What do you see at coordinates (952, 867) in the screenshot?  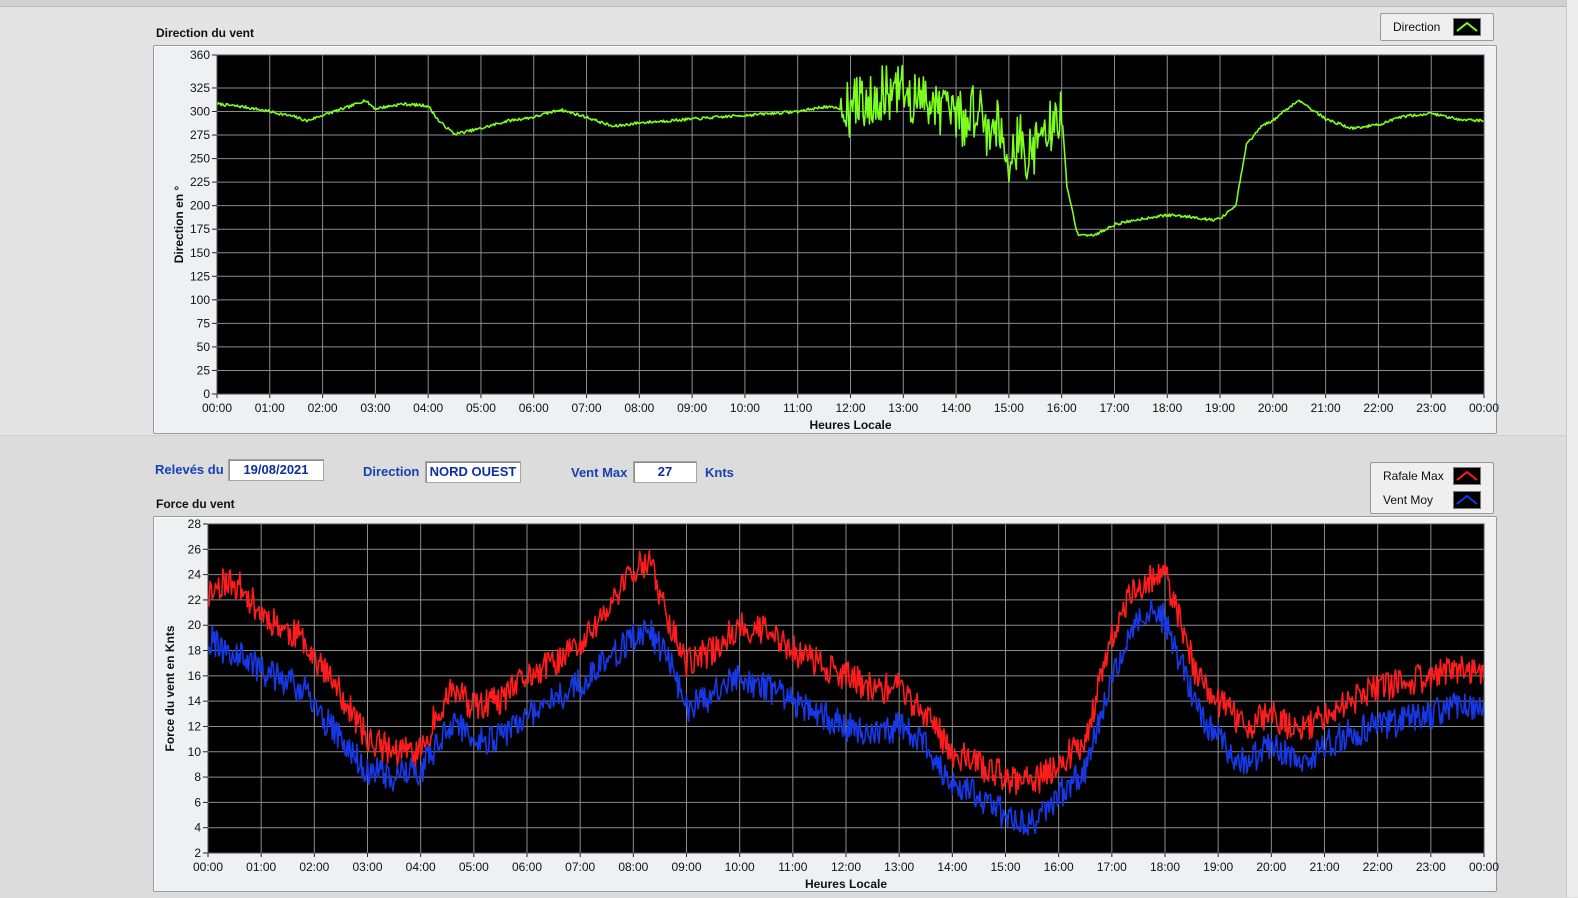 I see `force-xtick-label-14: 14:00` at bounding box center [952, 867].